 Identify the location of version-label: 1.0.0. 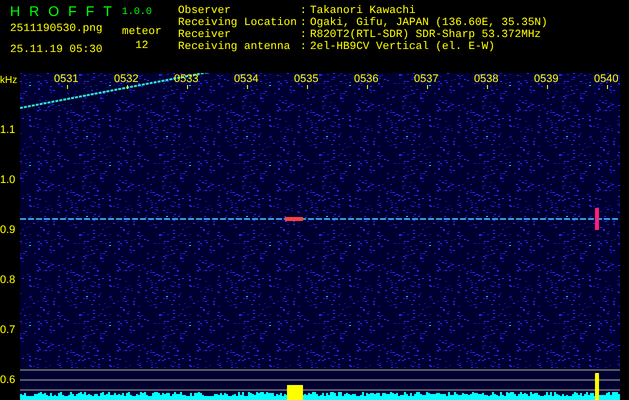
(137, 12).